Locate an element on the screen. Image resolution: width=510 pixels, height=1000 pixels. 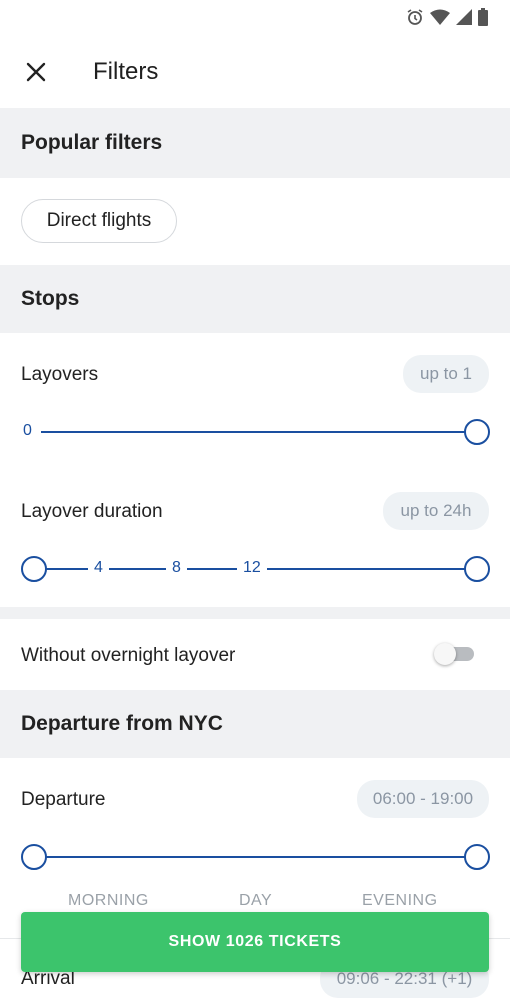
page-title: Filters is located at coordinates (126, 71).